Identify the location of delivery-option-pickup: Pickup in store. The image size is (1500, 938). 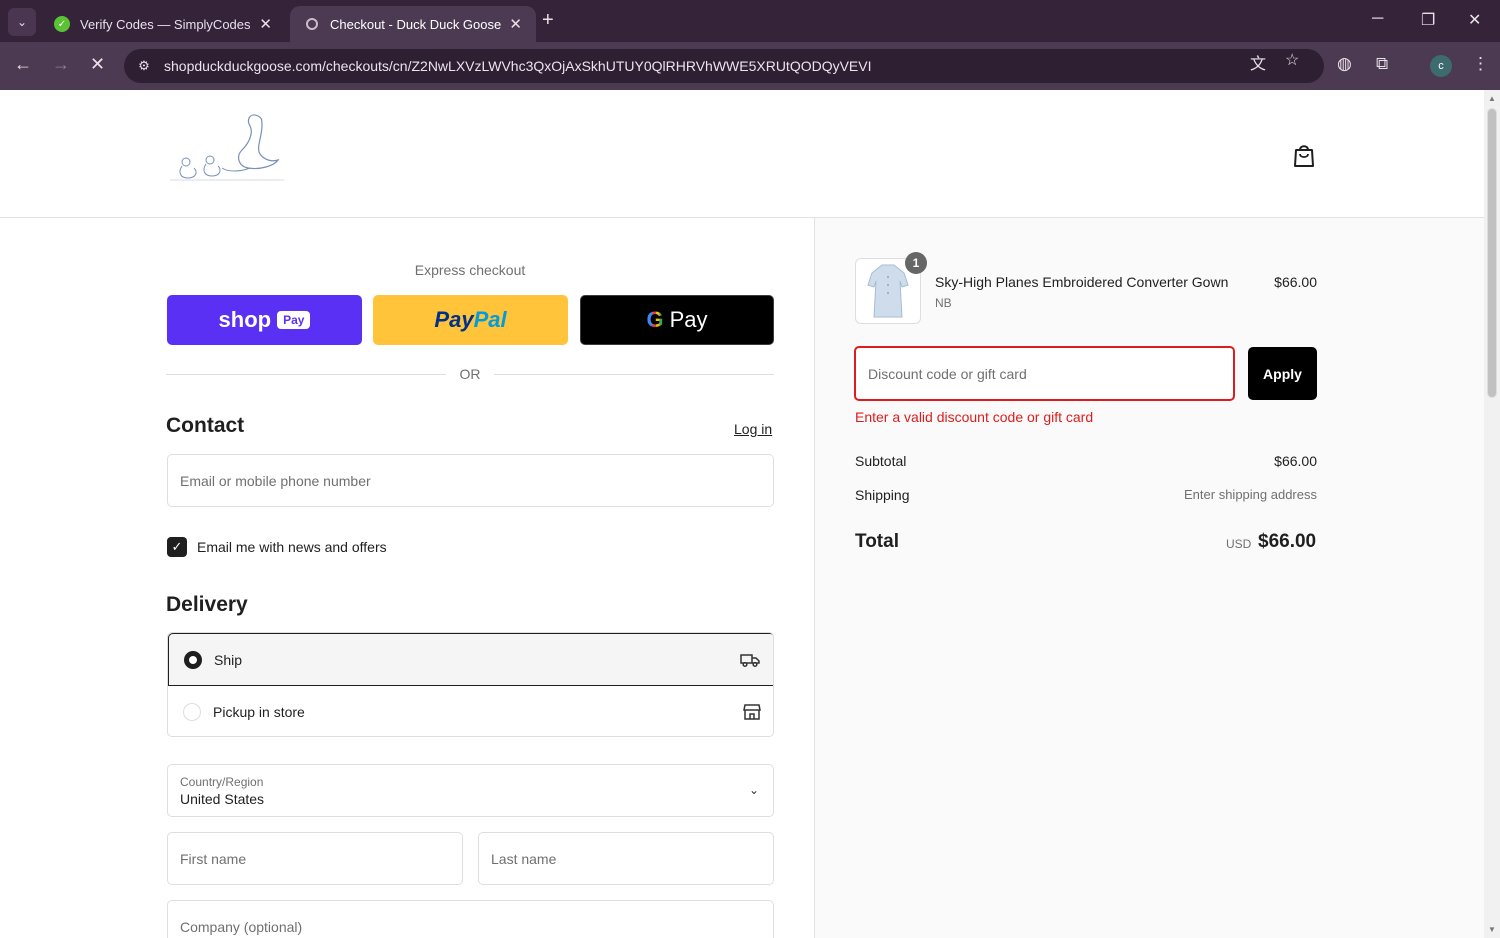
(470, 711).